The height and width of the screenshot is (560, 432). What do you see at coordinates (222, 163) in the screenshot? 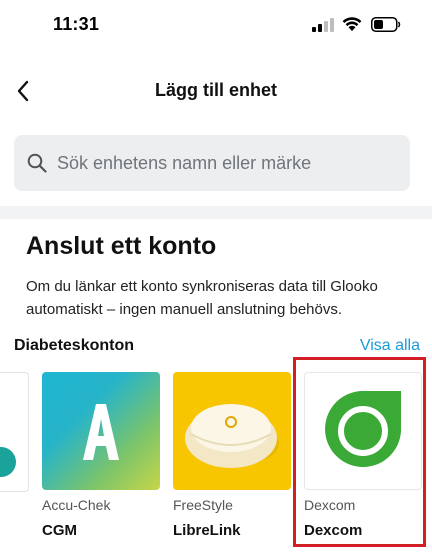
I see `search-input` at bounding box center [222, 163].